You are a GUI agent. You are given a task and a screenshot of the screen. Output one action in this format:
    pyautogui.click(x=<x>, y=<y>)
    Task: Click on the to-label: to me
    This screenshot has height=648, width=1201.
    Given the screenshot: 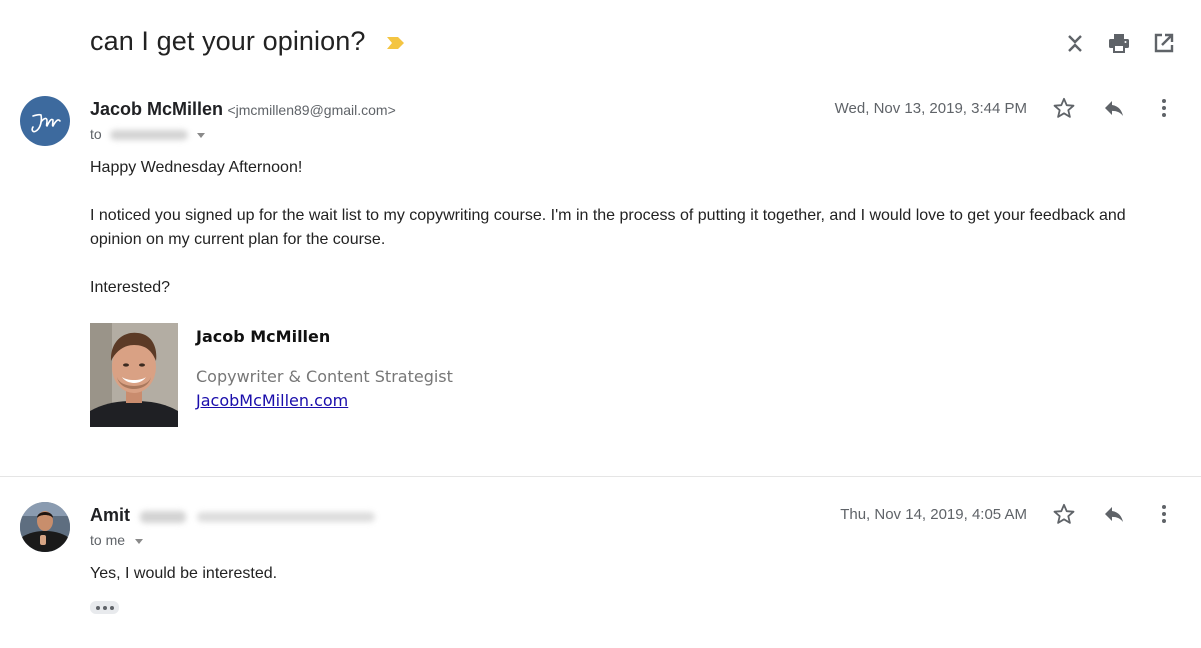 What is the action you would take?
    pyautogui.click(x=108, y=540)
    